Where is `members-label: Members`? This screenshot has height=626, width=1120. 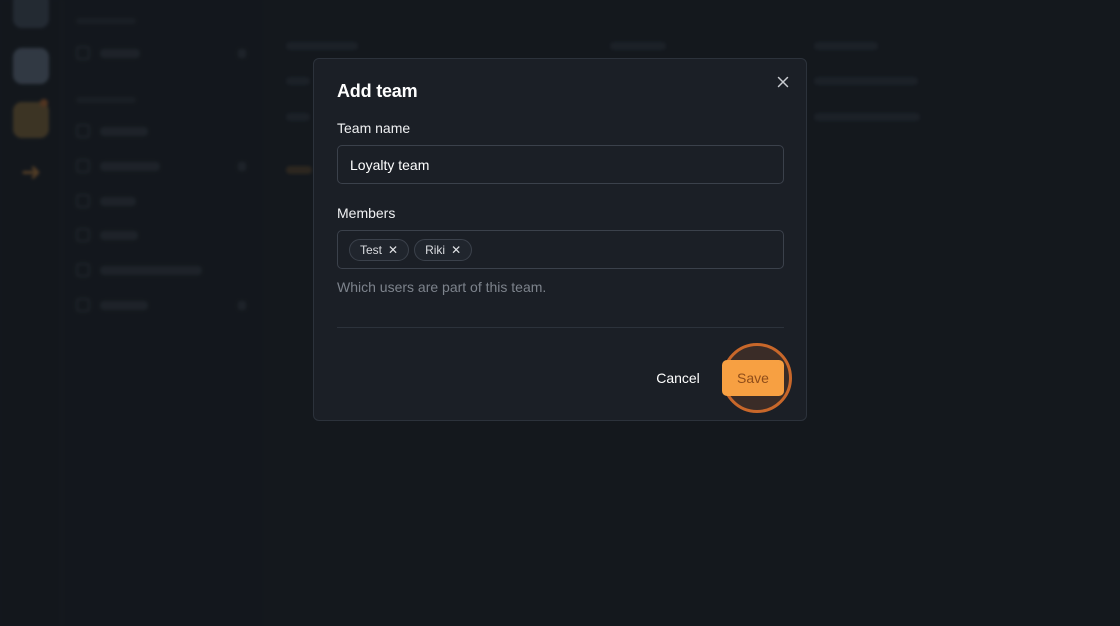
members-label: Members is located at coordinates (366, 213).